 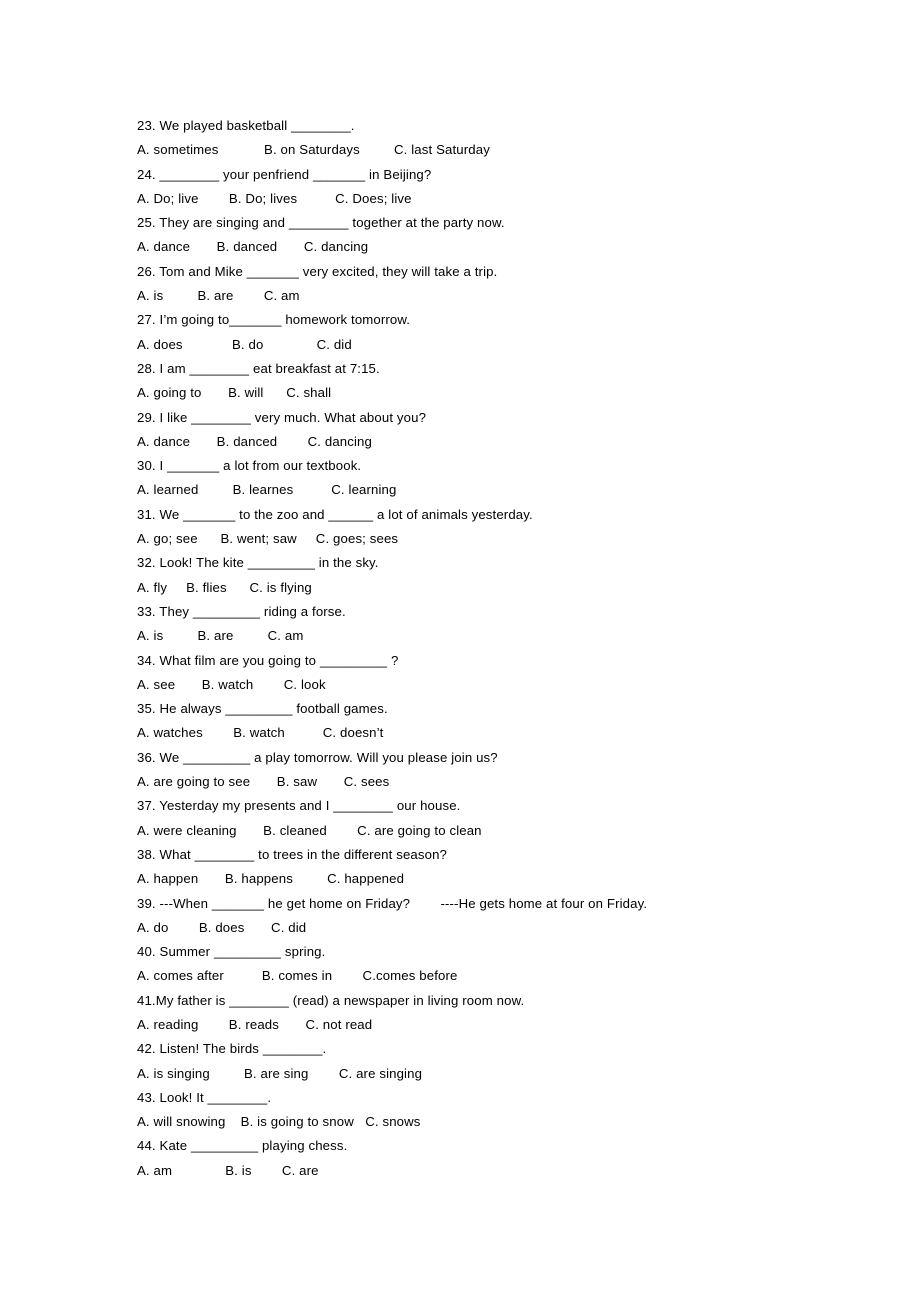 I want to click on options-text: A. watches B. watch C. doesn’t, so click(x=260, y=733).